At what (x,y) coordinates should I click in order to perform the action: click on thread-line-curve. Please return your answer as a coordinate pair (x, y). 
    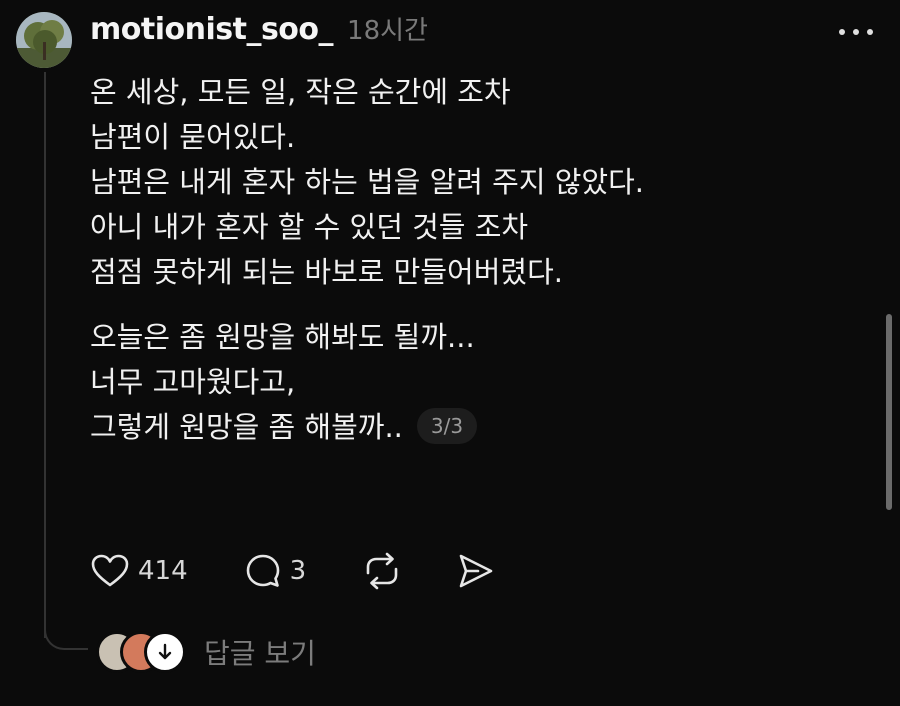
    Looking at the image, I should click on (66, 631).